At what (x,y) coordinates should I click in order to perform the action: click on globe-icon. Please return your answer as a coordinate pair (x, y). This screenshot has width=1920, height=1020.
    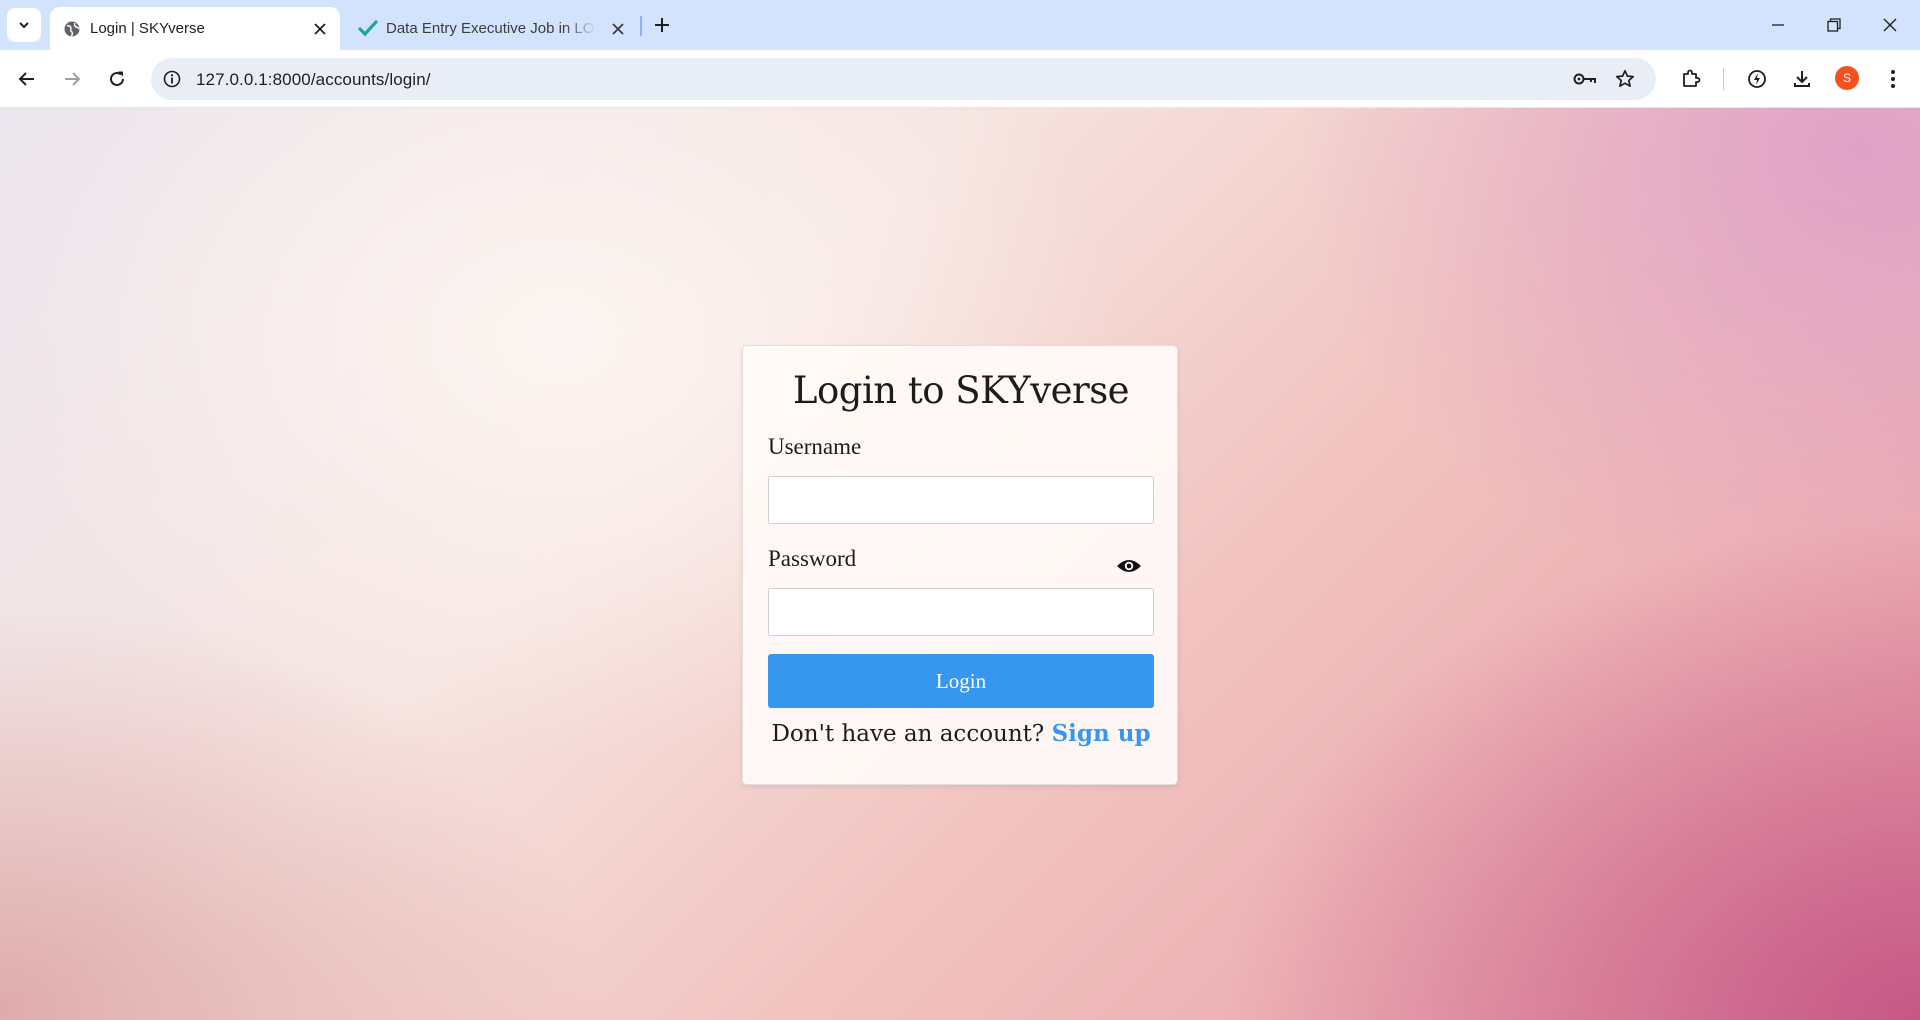
    Looking at the image, I should click on (72, 29).